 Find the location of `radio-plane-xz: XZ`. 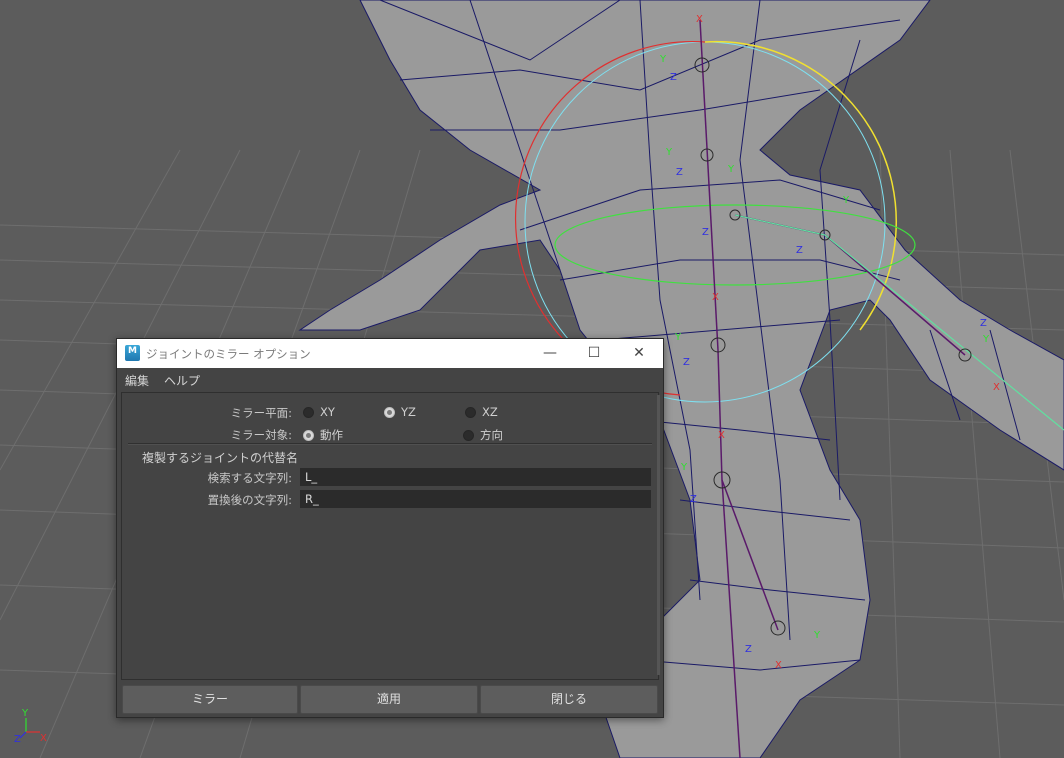

radio-plane-xz: XZ is located at coordinates (481, 412).